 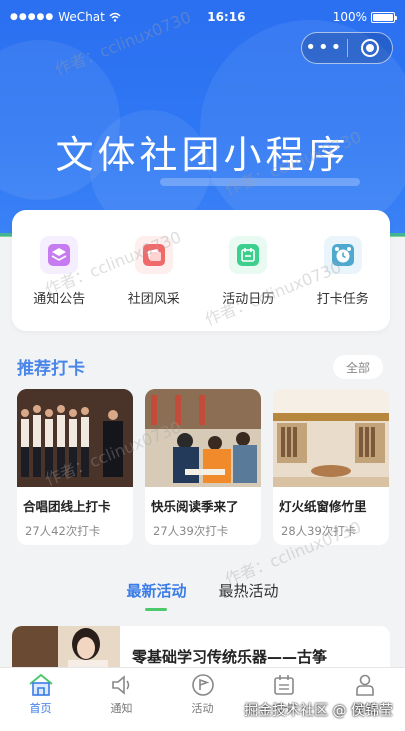 I want to click on tabbar-label: 通知, so click(x=121, y=708).